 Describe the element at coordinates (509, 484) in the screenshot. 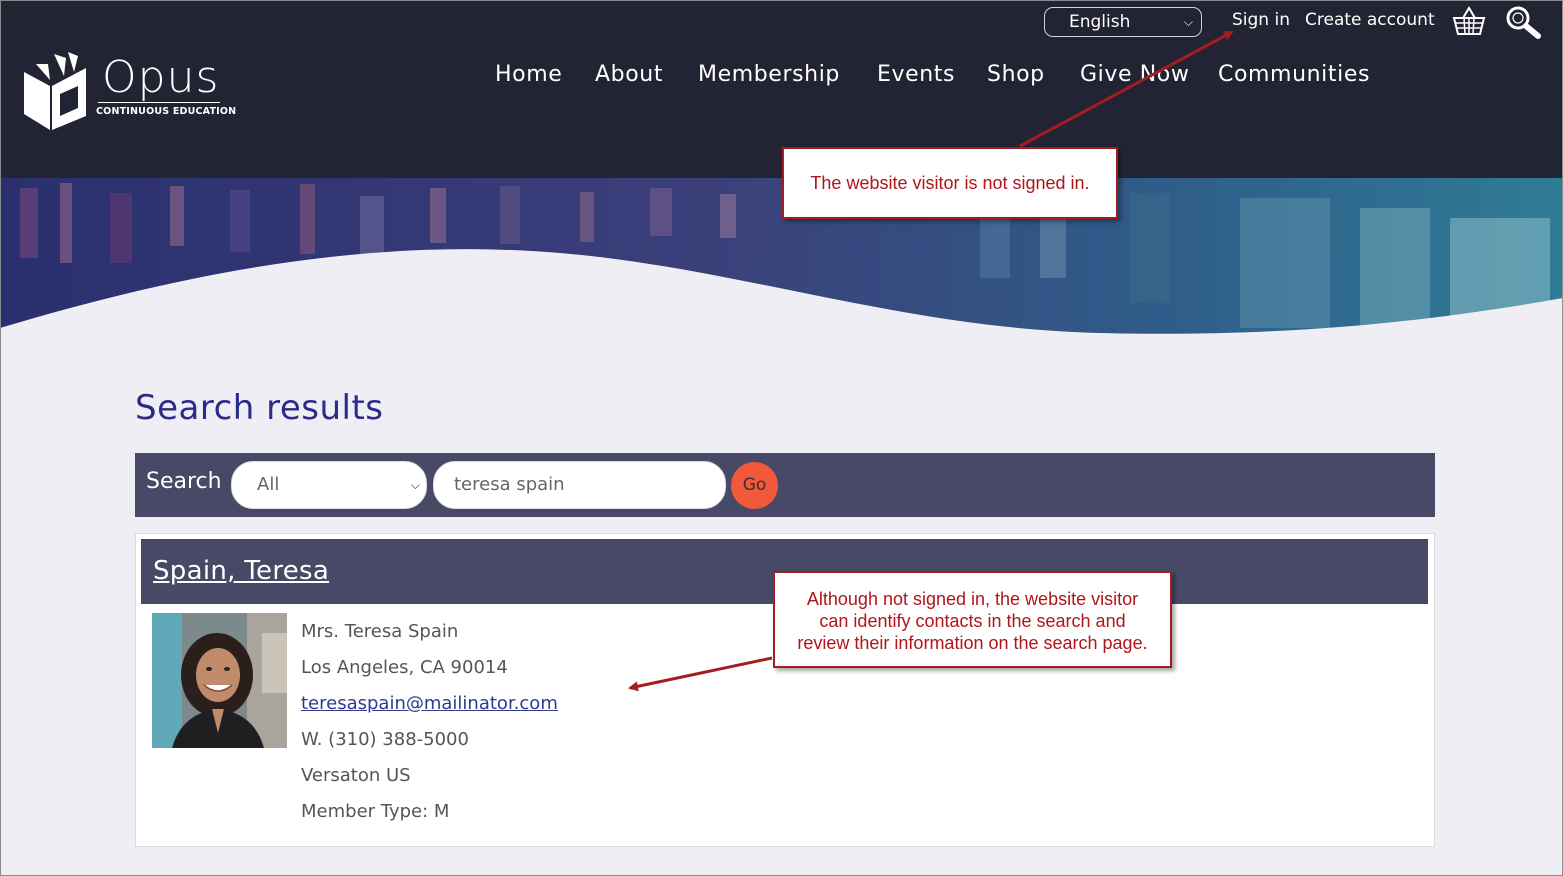

I see `search-query-value: teresa spain` at that location.